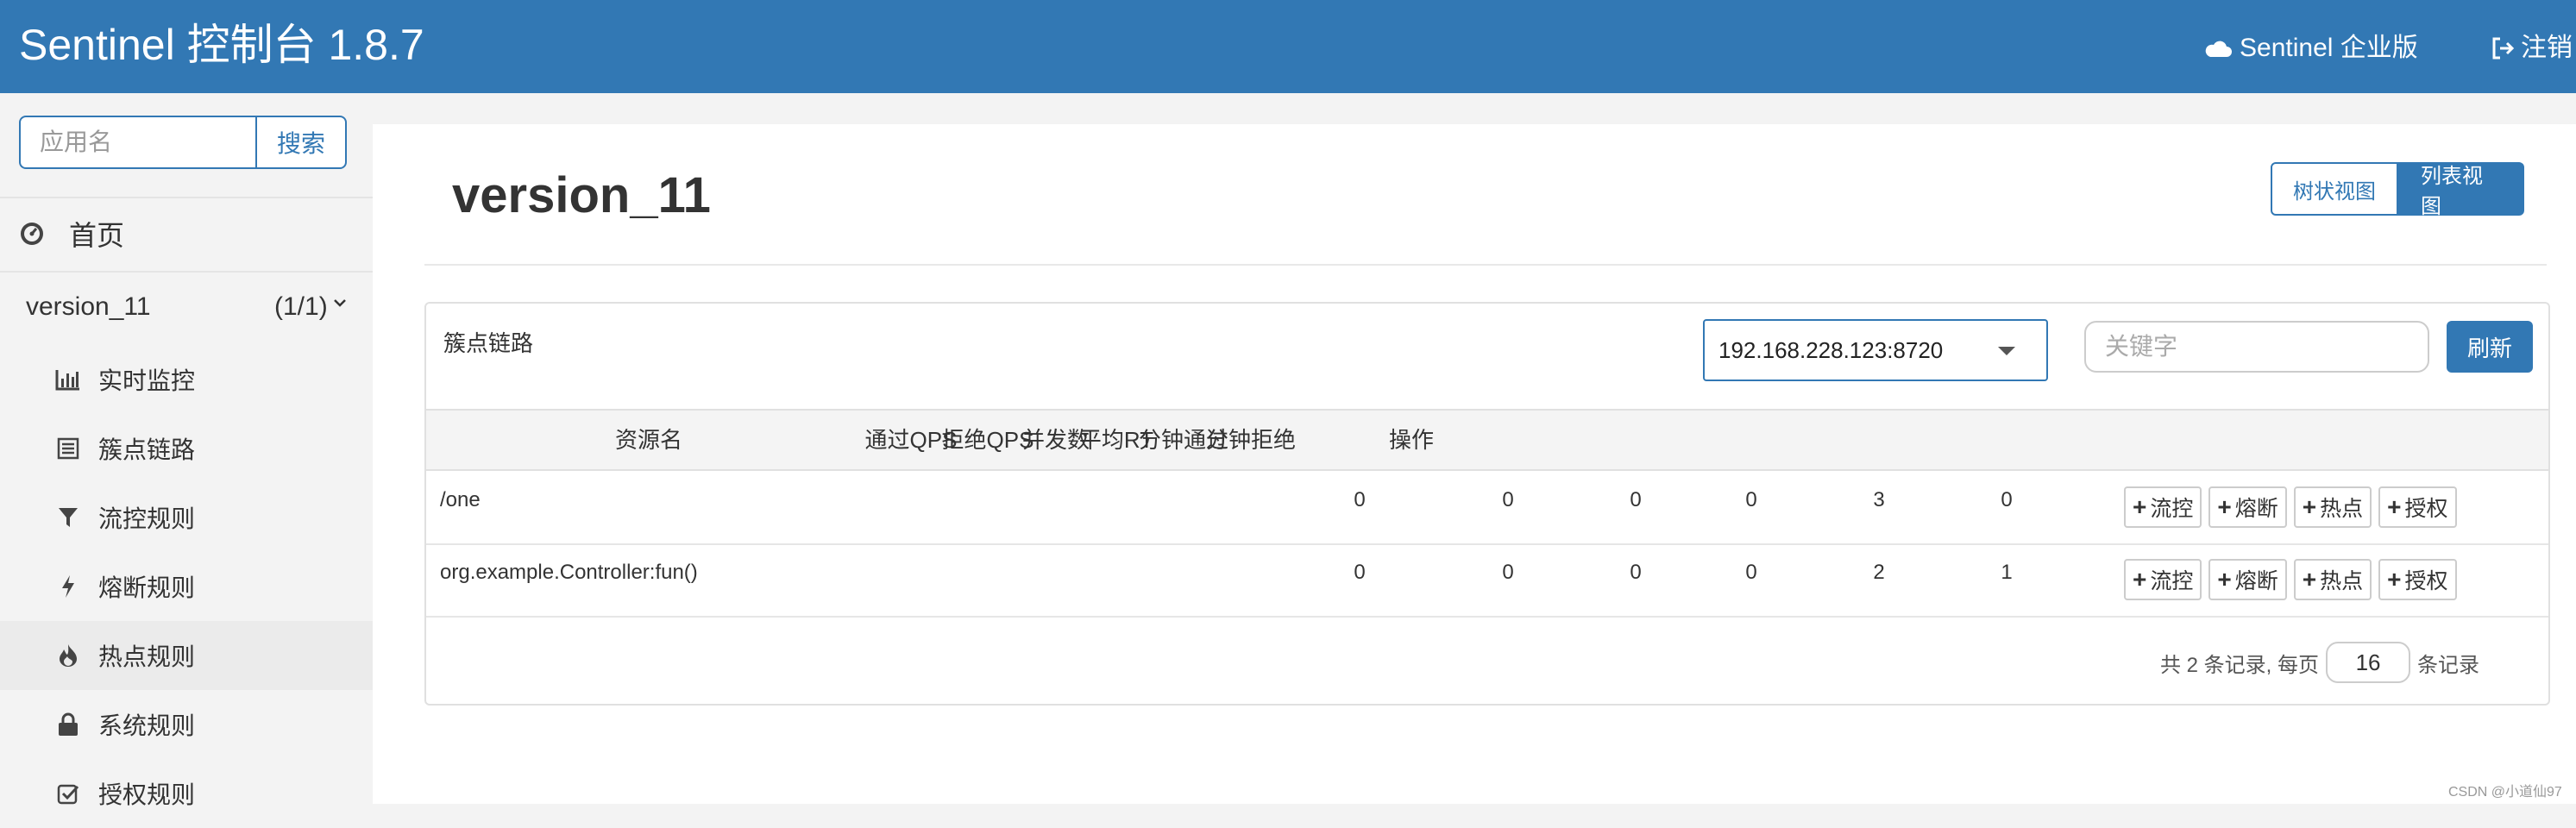 The height and width of the screenshot is (828, 2576). I want to click on bar-chart-icon, so click(68, 379).